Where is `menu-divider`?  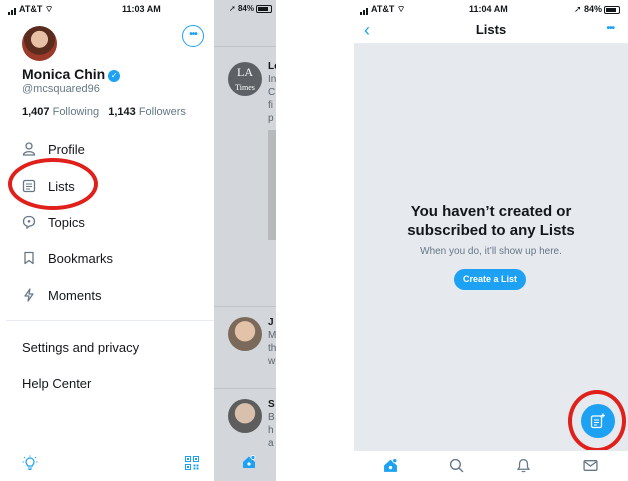 menu-divider is located at coordinates (110, 320).